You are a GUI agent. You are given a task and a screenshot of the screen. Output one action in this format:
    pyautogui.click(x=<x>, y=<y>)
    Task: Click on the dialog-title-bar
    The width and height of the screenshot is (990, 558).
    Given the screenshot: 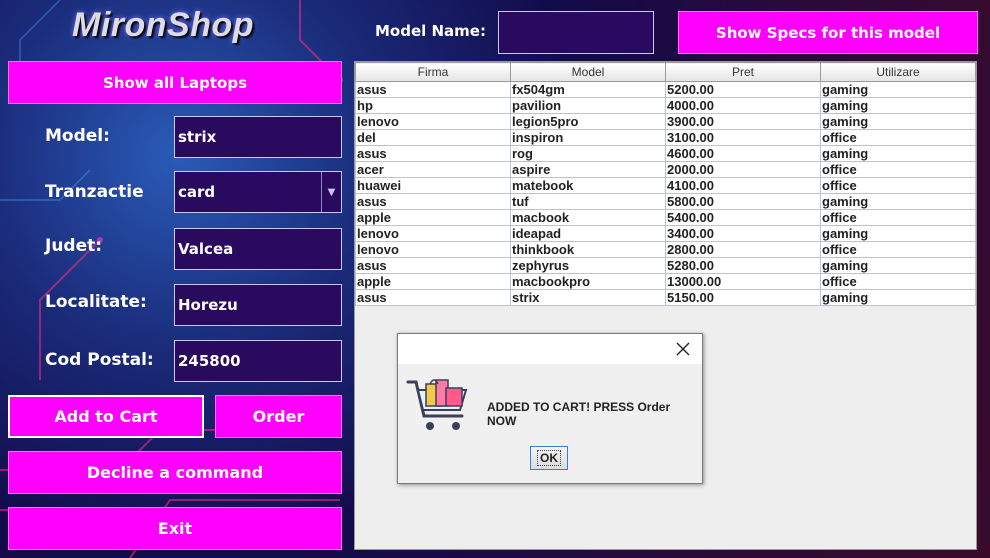 What is the action you would take?
    pyautogui.click(x=550, y=349)
    